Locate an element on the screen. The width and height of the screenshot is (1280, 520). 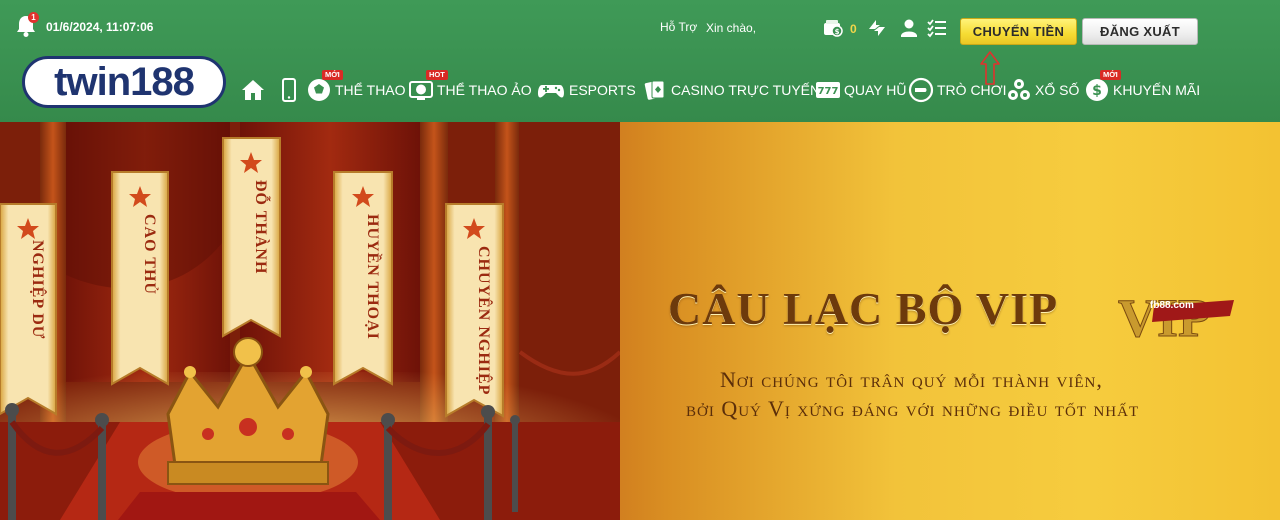
mobile-icon is located at coordinates (289, 90).